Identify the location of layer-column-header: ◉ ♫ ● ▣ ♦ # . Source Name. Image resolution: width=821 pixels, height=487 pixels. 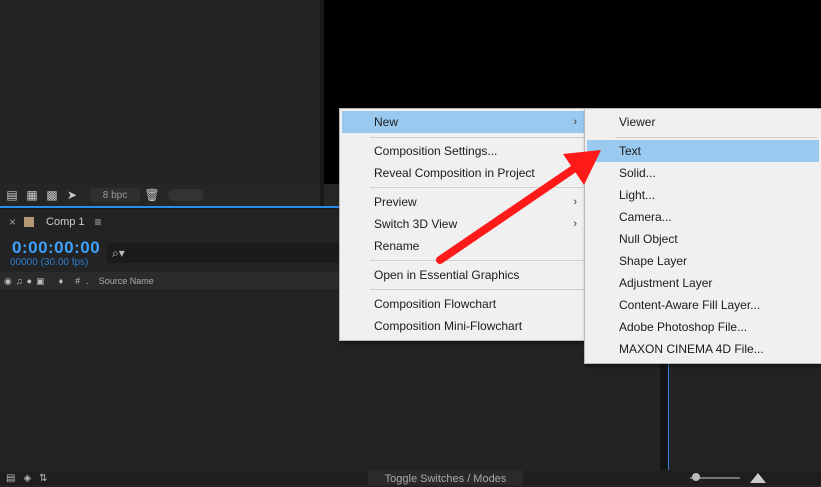
(170, 281).